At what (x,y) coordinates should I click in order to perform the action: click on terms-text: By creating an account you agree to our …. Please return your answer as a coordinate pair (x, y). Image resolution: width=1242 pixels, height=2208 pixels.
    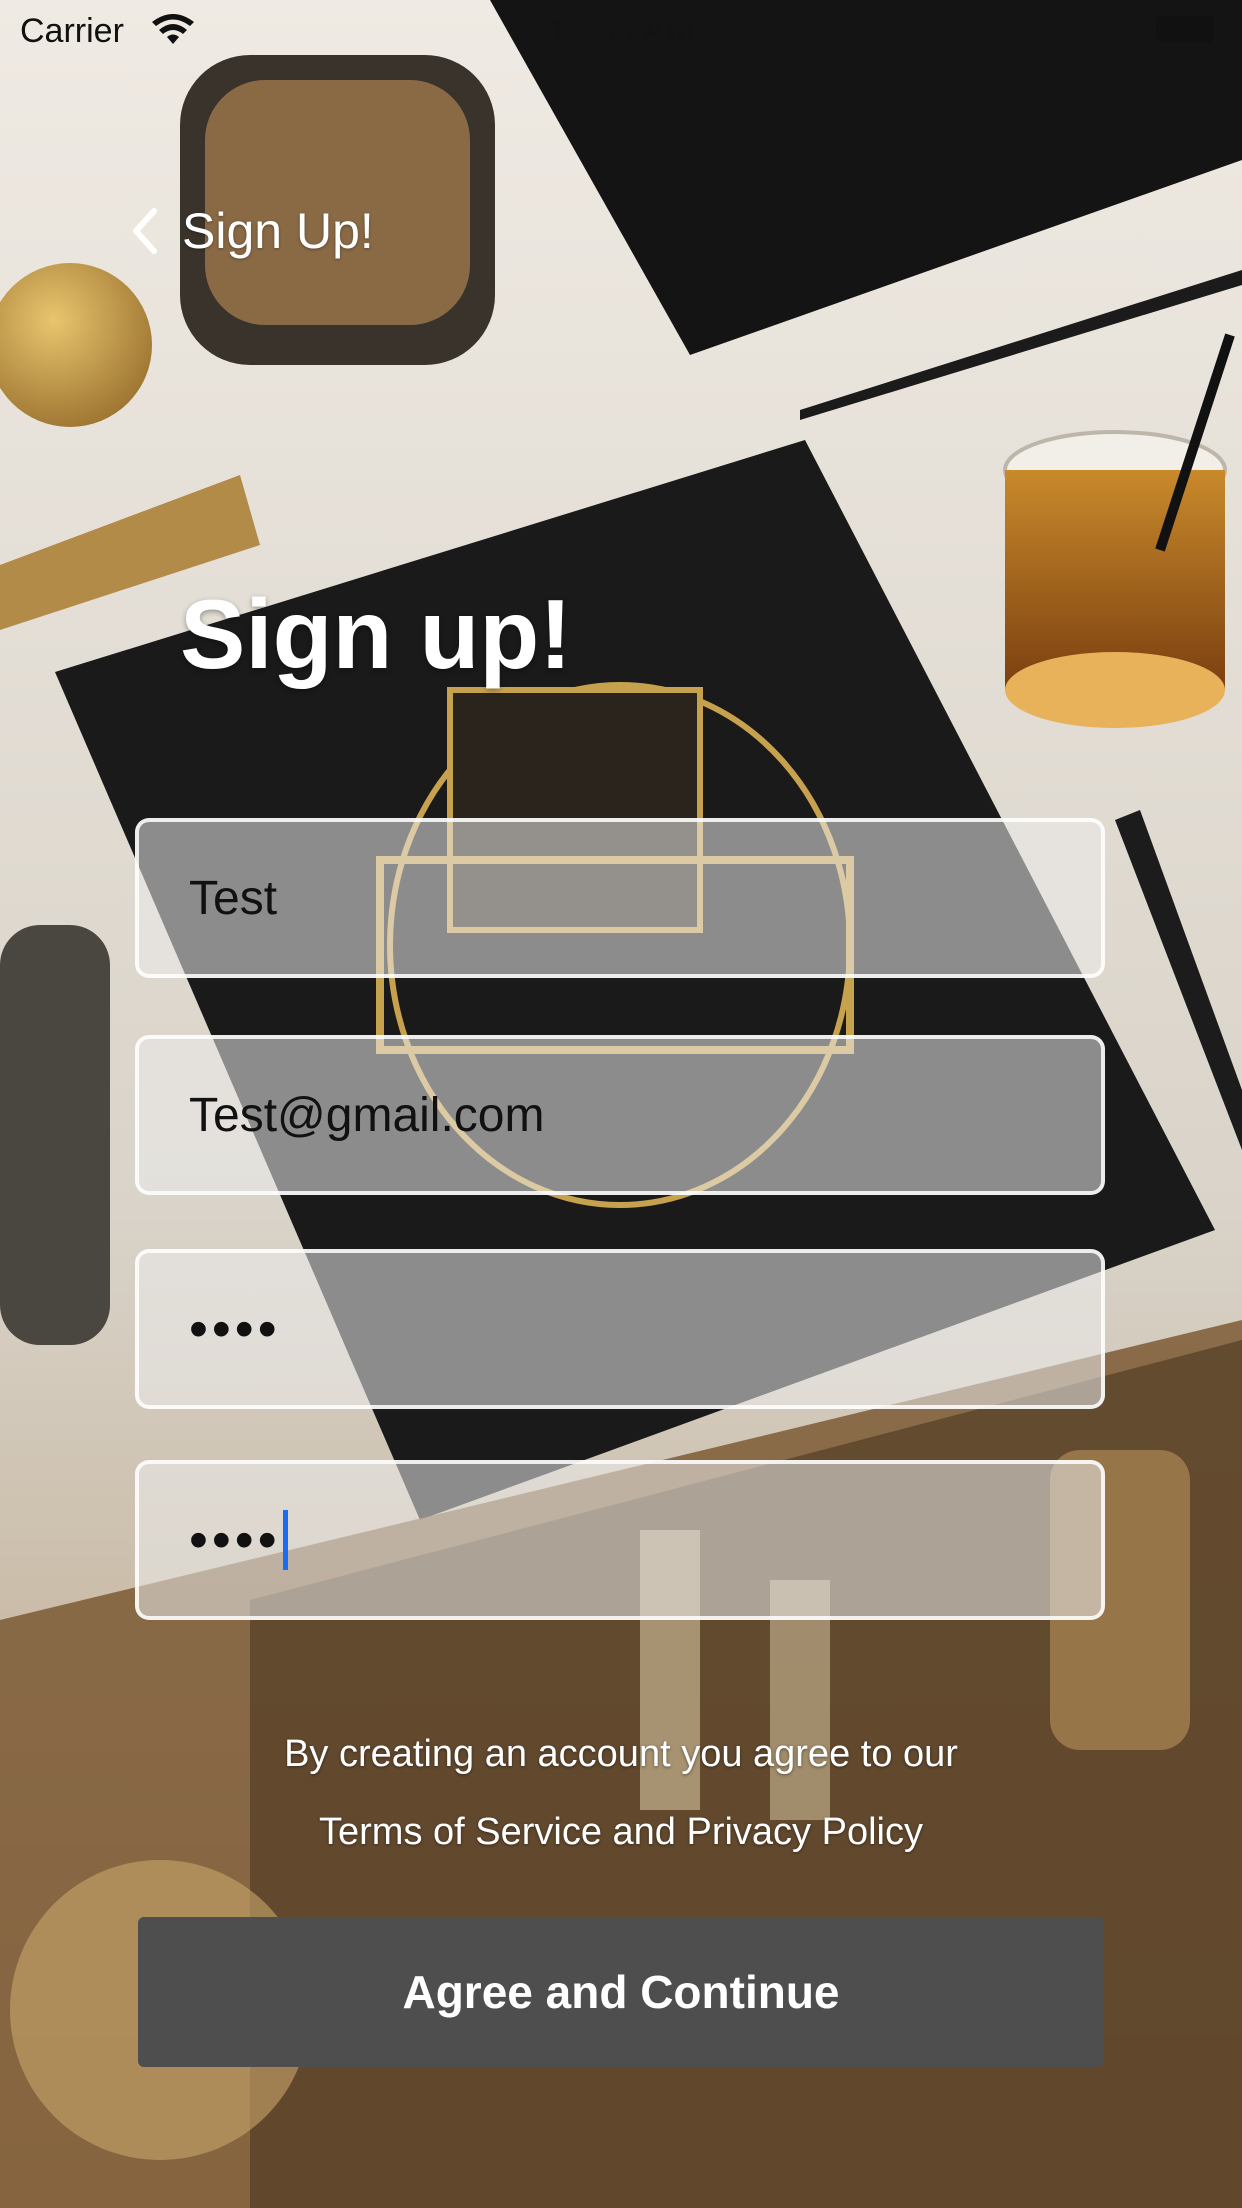
    Looking at the image, I should click on (621, 1793).